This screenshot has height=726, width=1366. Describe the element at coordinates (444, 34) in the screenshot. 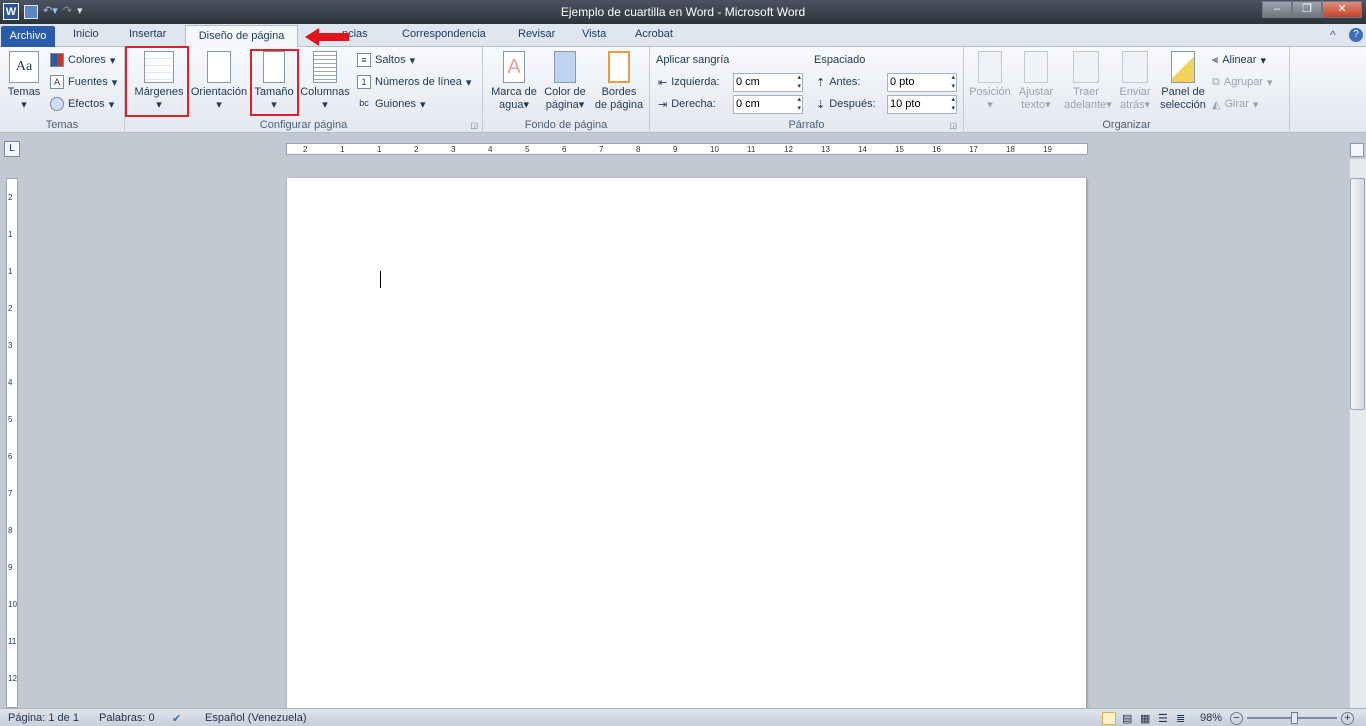

I see `tab-correspondencia: Correspondencia` at that location.